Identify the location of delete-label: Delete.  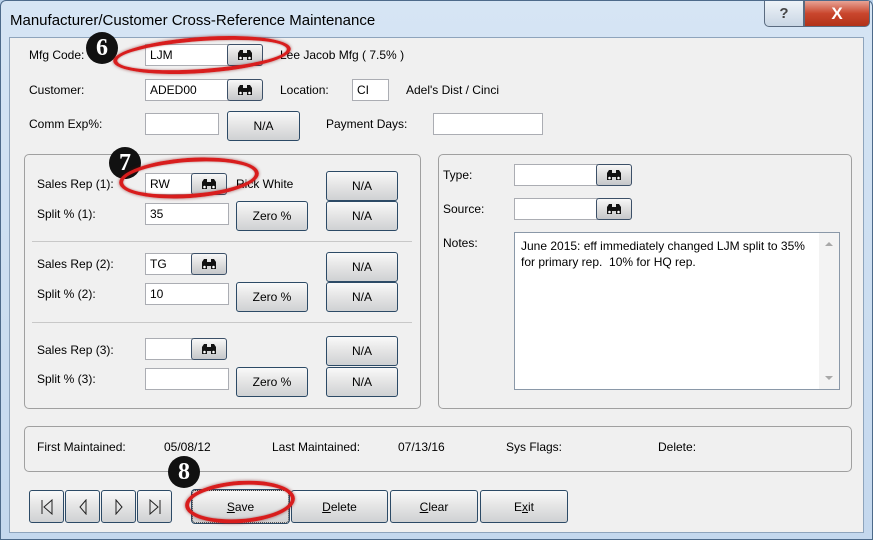
(339, 506).